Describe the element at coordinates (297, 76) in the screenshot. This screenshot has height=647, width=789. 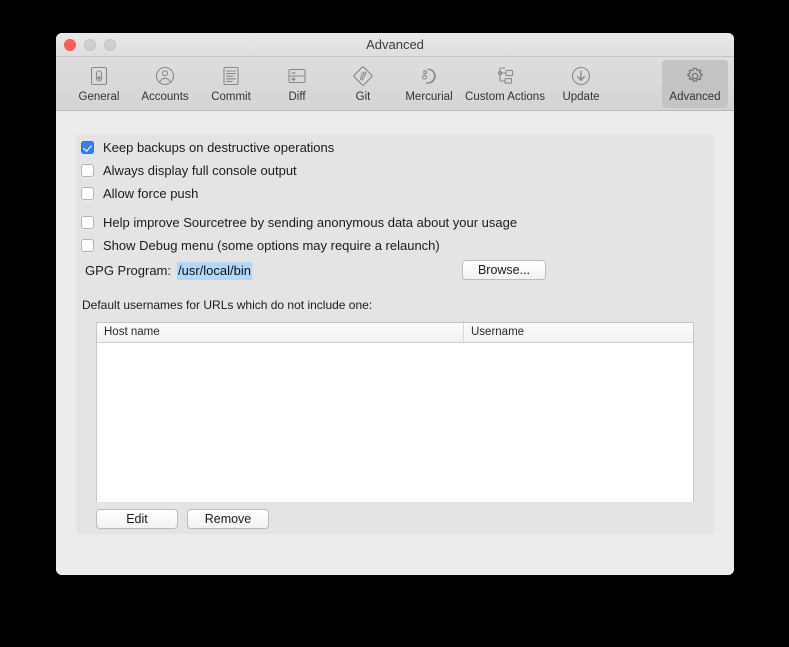
I see `diff-icon` at that location.